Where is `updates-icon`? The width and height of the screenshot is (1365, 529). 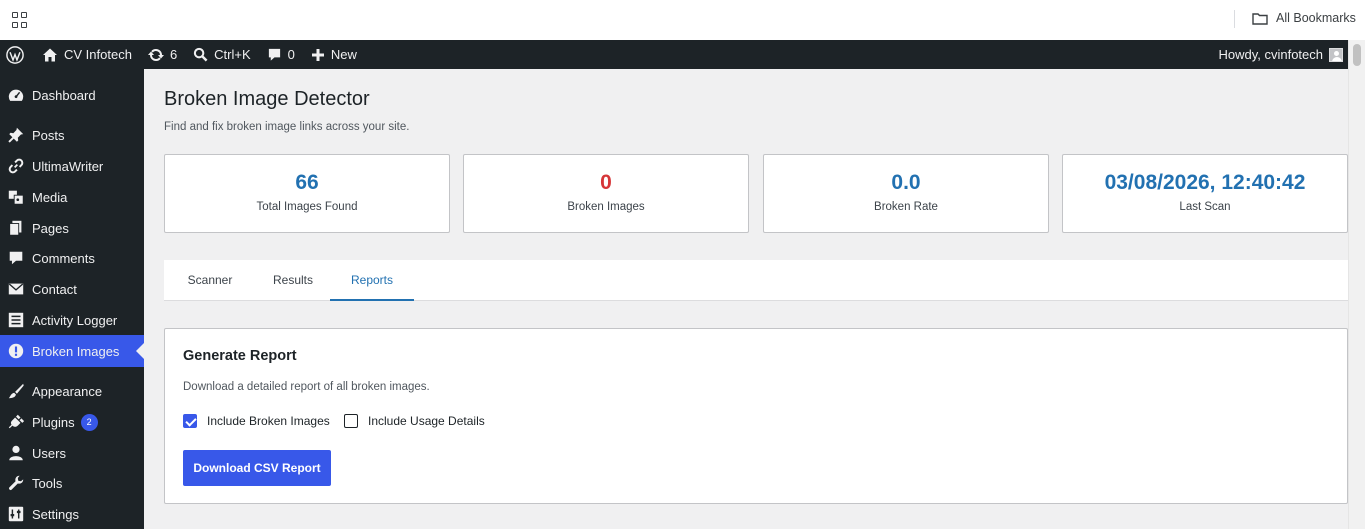
updates-icon is located at coordinates (155, 54).